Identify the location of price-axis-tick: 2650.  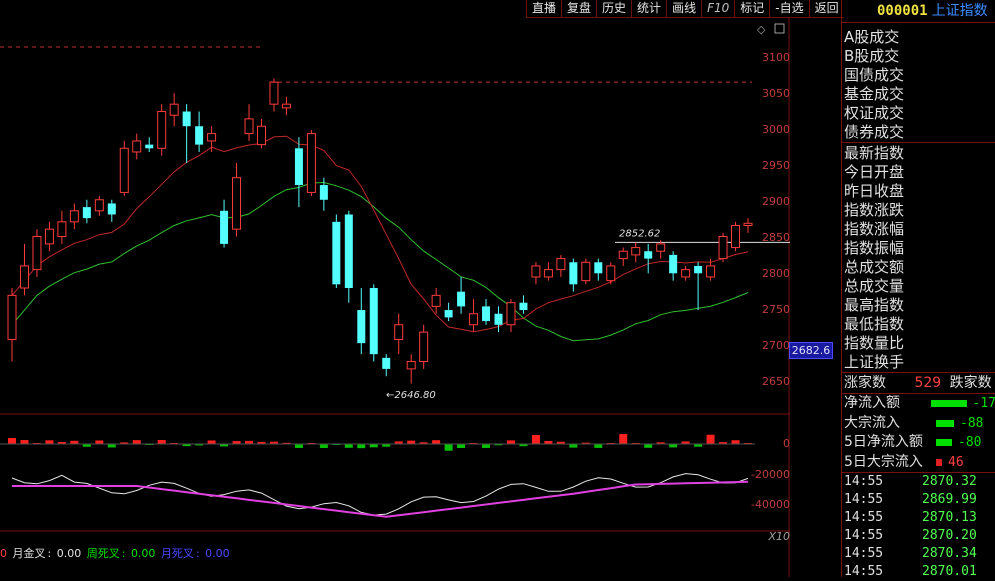
(776, 381).